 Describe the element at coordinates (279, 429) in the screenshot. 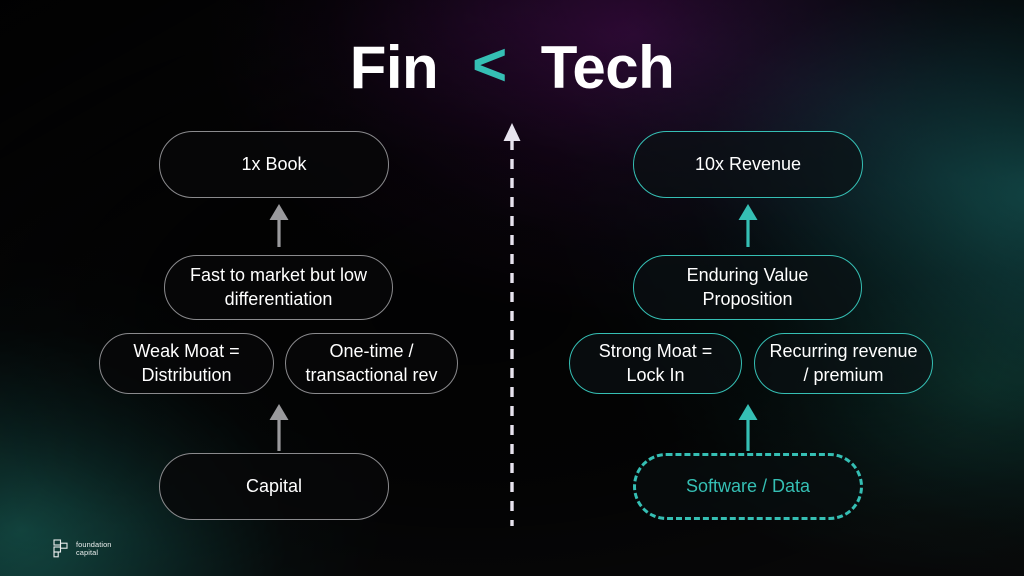

I see `arrow-fin-capital-to-moat` at that location.